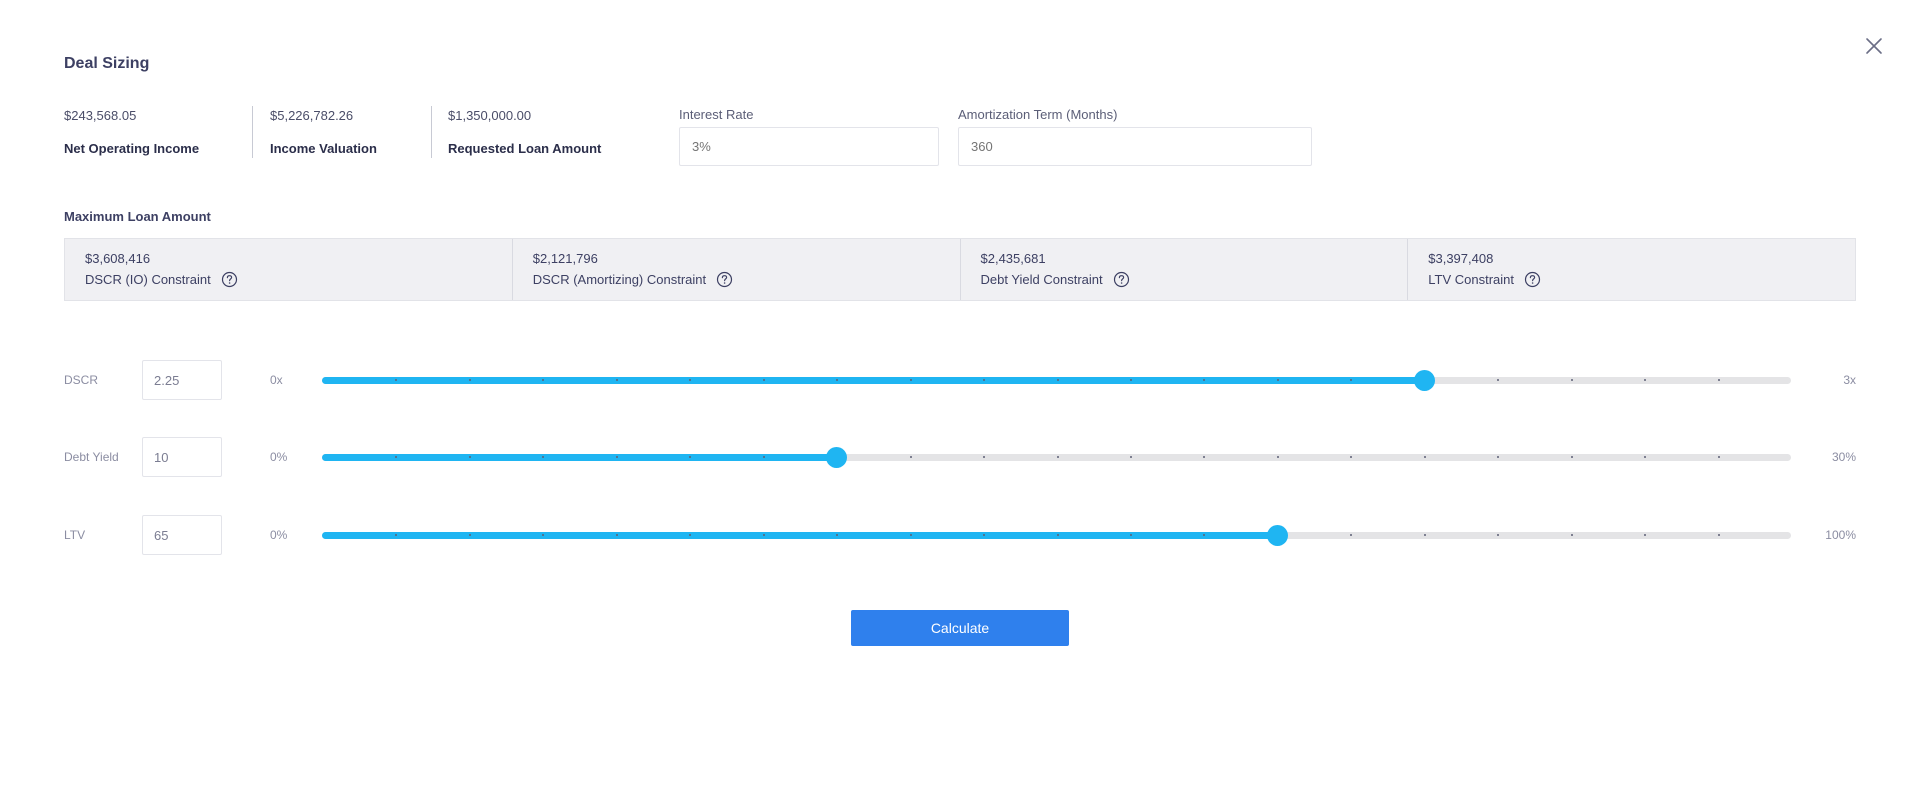  What do you see at coordinates (1185, 269) in the screenshot?
I see `constraint-debt-yield: $2,435,681 Debt Yield Constraint` at bounding box center [1185, 269].